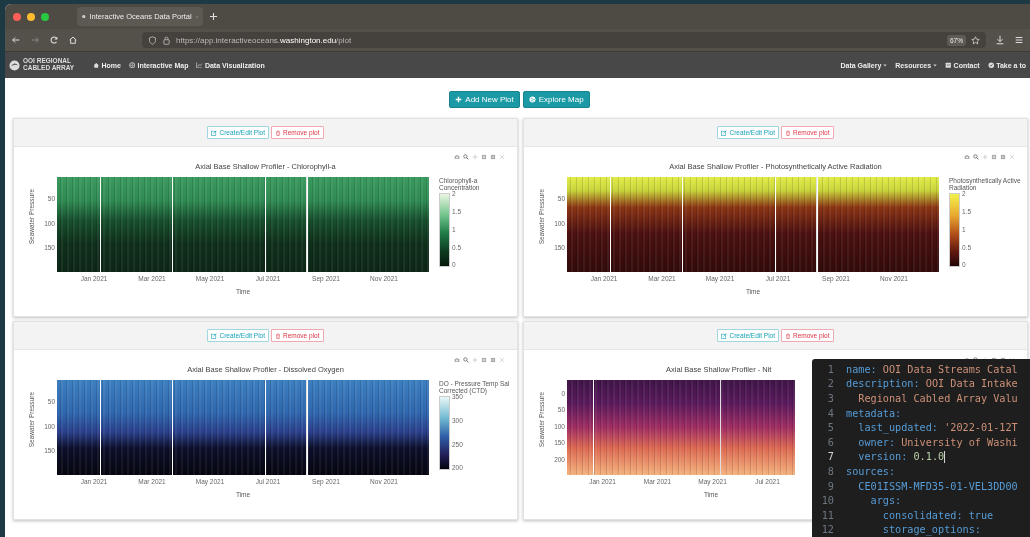  I want to click on new-tab-icon, so click(213, 16).